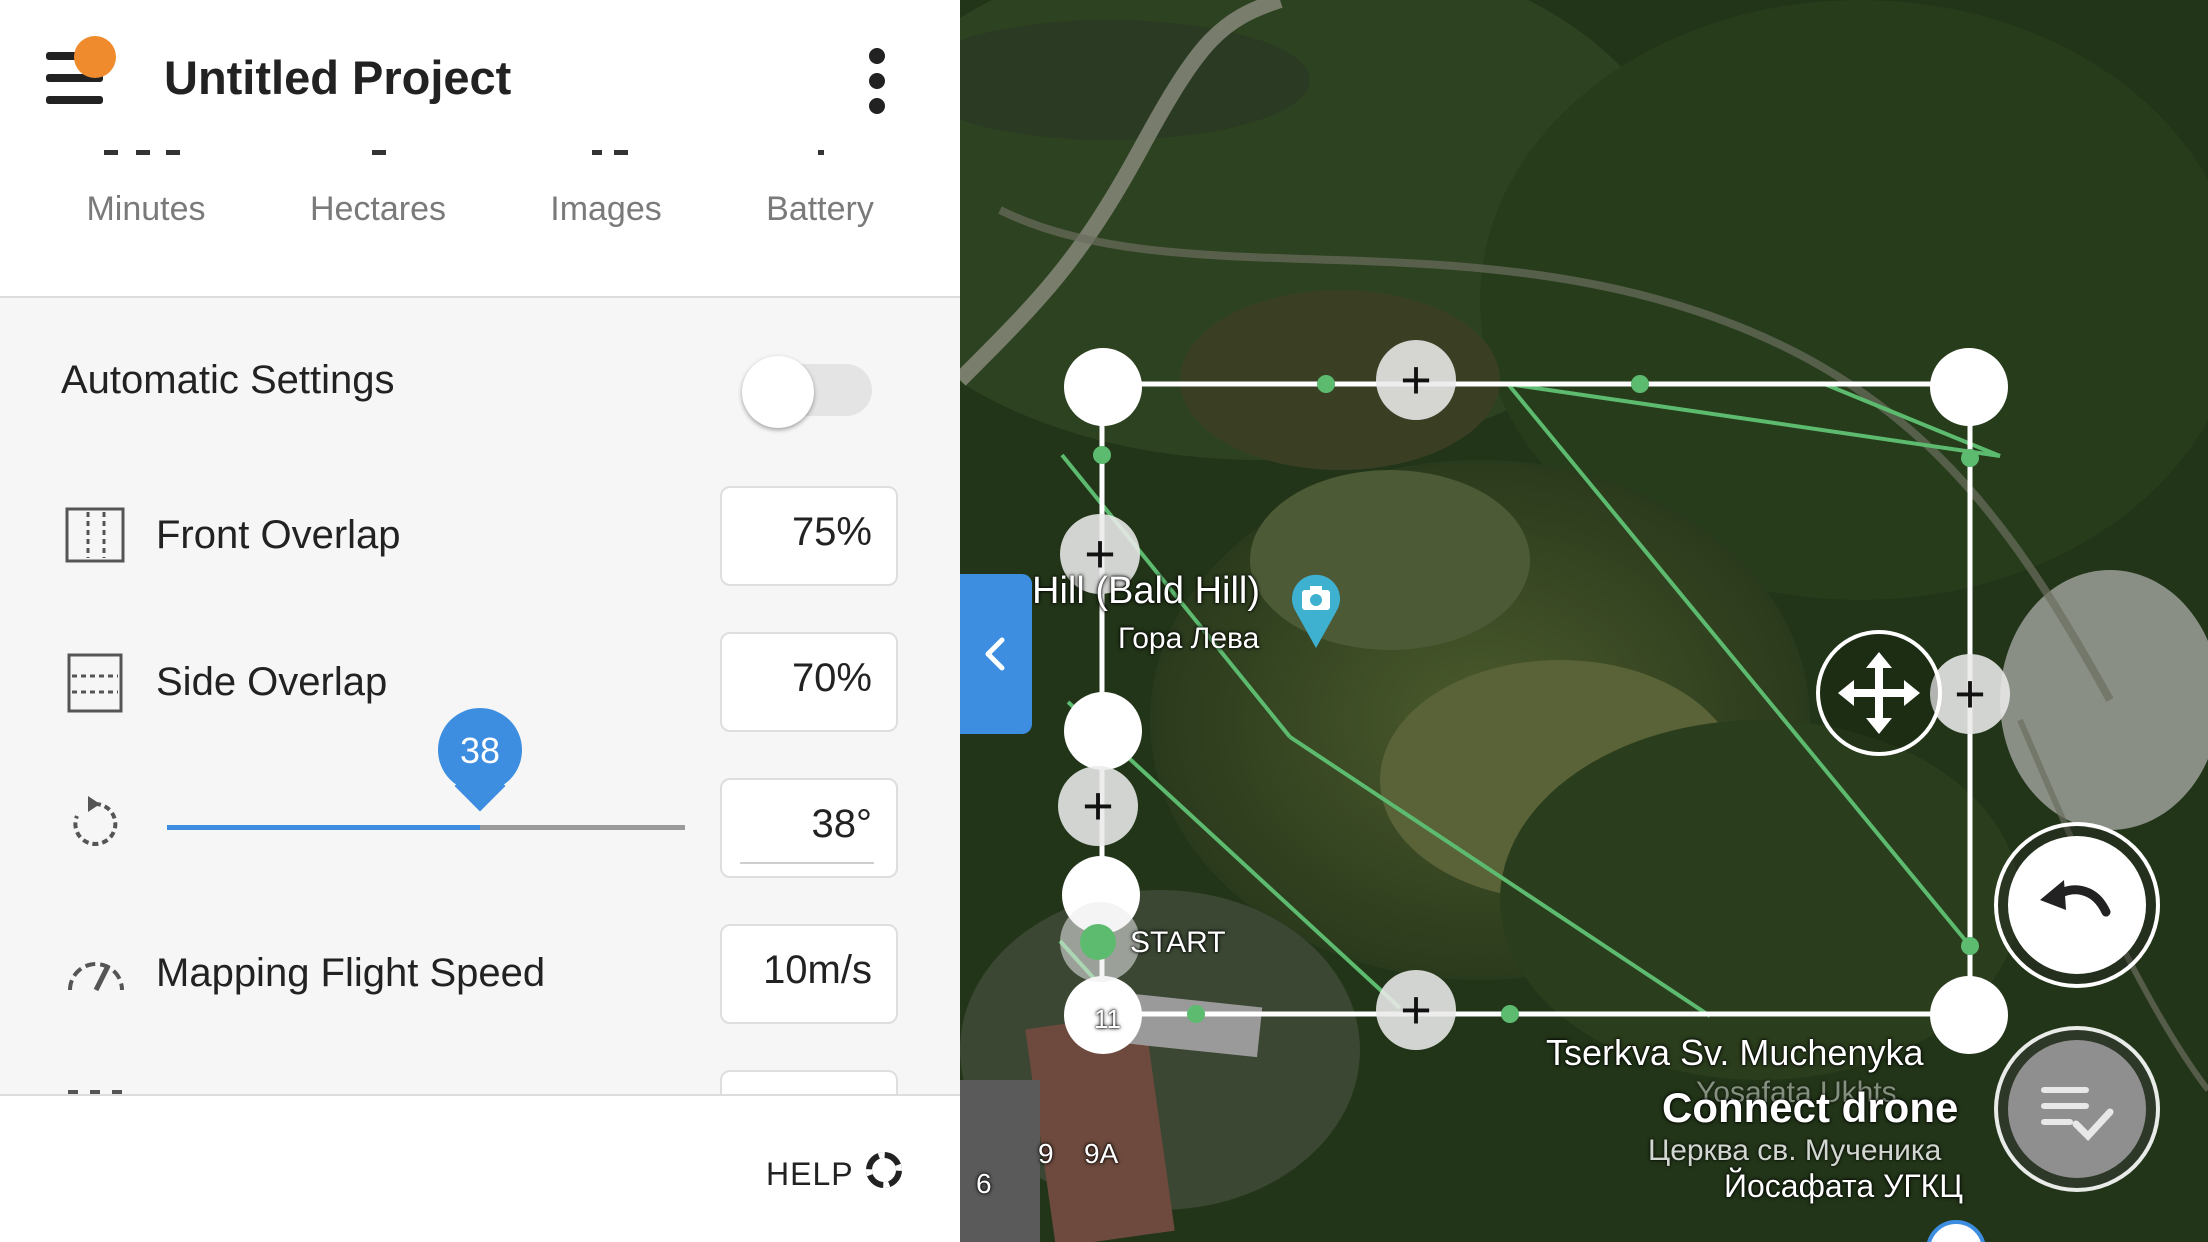  What do you see at coordinates (1046, 1153) in the screenshot?
I see `house-number-label: 9` at bounding box center [1046, 1153].